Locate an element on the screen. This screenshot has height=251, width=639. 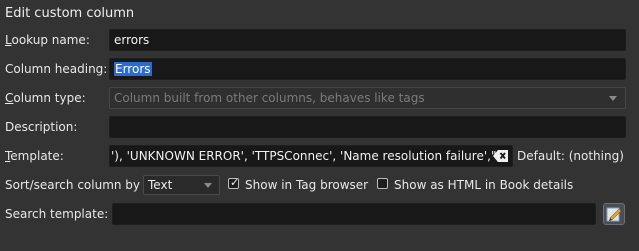
sort-search-value: Text is located at coordinates (160, 185).